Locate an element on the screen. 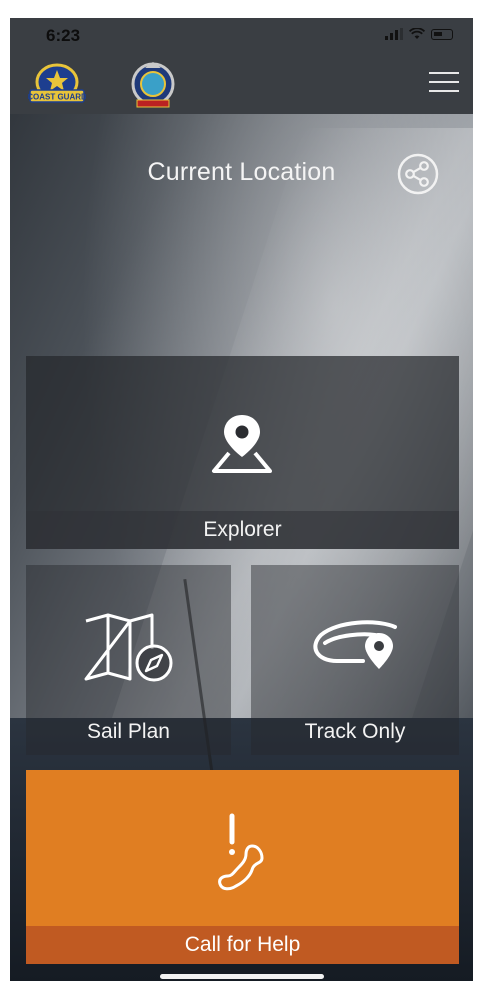  battery-icon is located at coordinates (442, 34).